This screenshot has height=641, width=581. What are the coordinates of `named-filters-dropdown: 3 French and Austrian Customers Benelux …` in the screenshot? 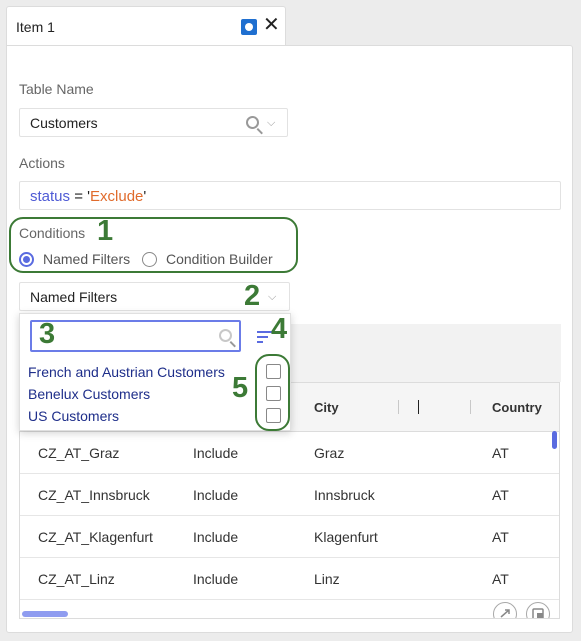 It's located at (155, 372).